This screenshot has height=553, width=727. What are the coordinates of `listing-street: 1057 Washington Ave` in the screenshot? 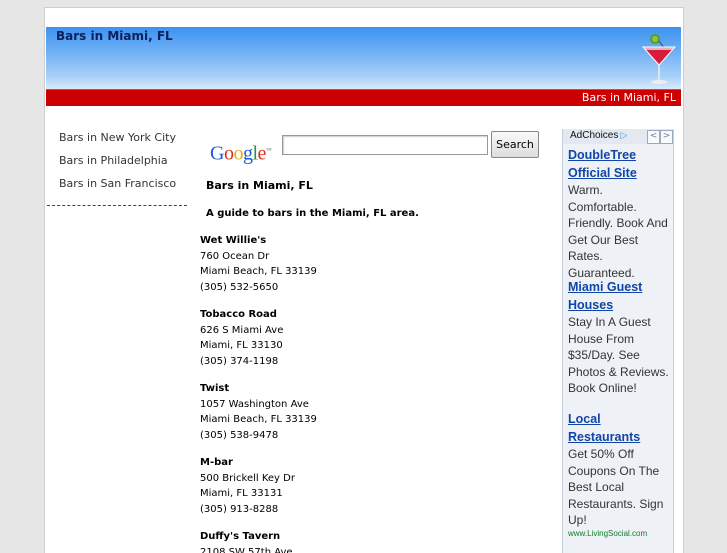 It's located at (375, 405).